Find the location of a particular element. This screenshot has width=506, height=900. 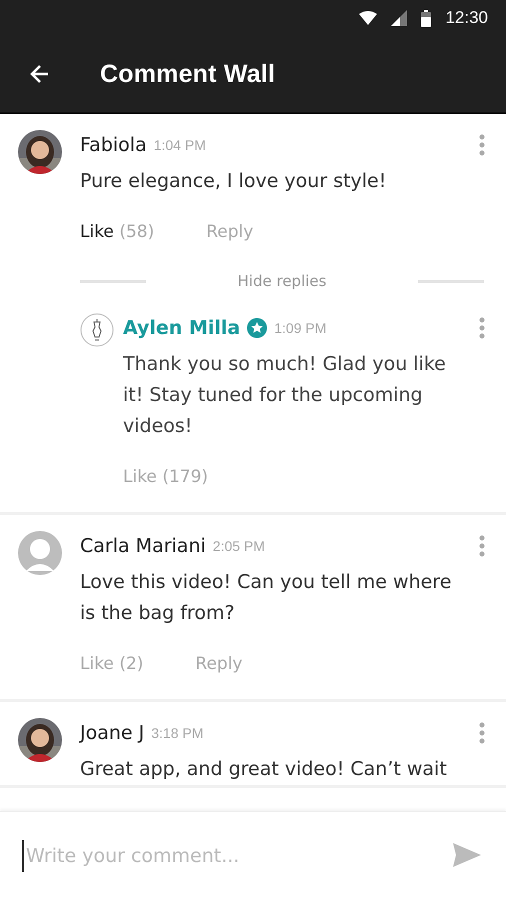

avatar-placeholder-icon is located at coordinates (40, 553).